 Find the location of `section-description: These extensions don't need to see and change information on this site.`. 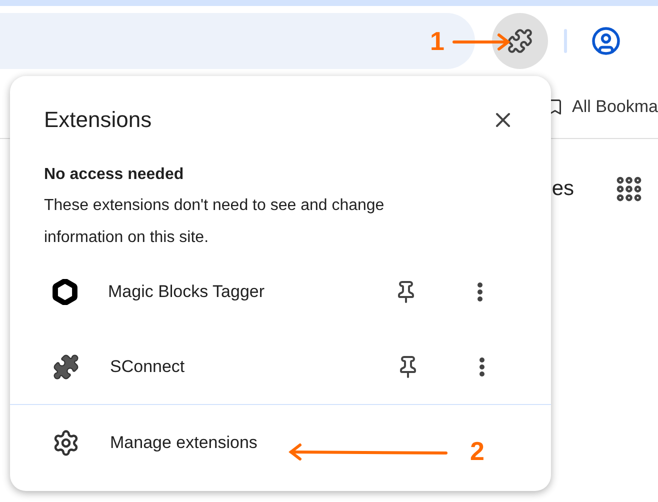

section-description: These extensions don't need to see and change information on this site. is located at coordinates (215, 222).